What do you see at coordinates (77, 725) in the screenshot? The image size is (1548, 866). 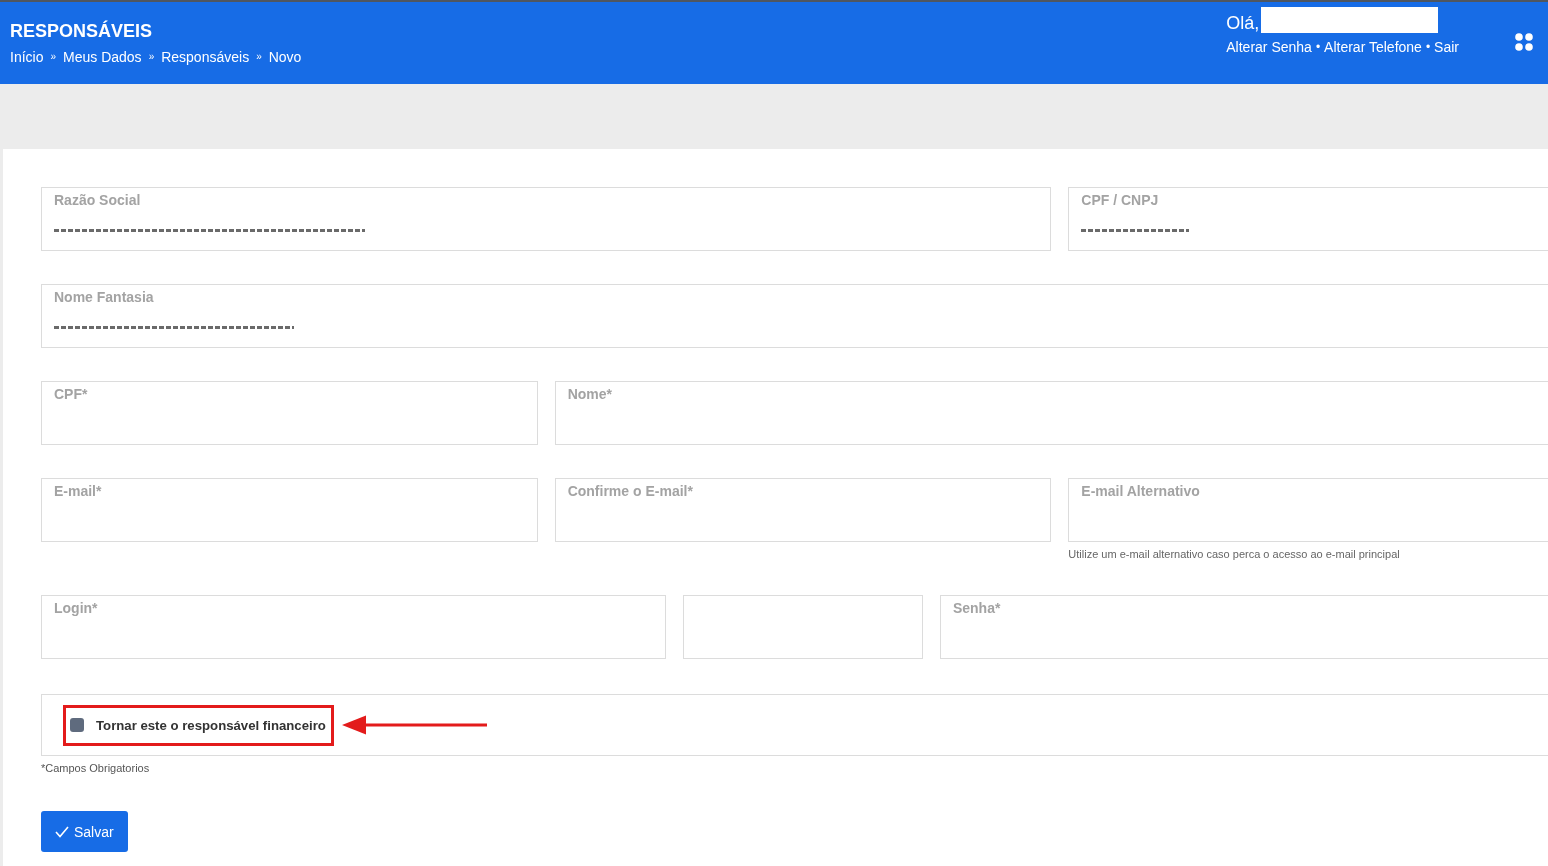 I see `checkbox` at bounding box center [77, 725].